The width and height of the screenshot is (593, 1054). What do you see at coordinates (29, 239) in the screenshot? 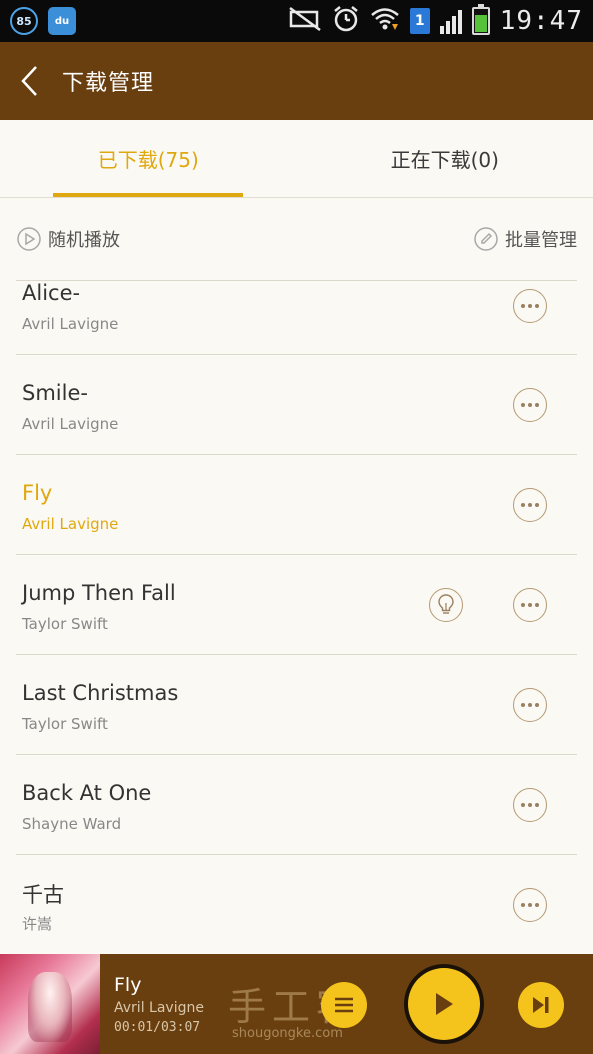
I see `play-circle-icon` at bounding box center [29, 239].